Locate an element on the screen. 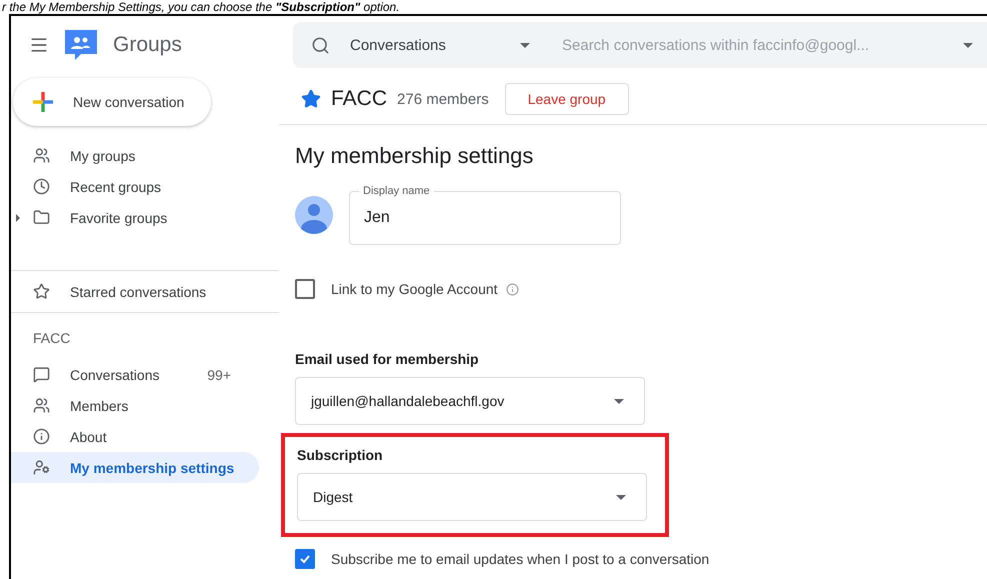 The height and width of the screenshot is (579, 987). search-icon is located at coordinates (320, 45).